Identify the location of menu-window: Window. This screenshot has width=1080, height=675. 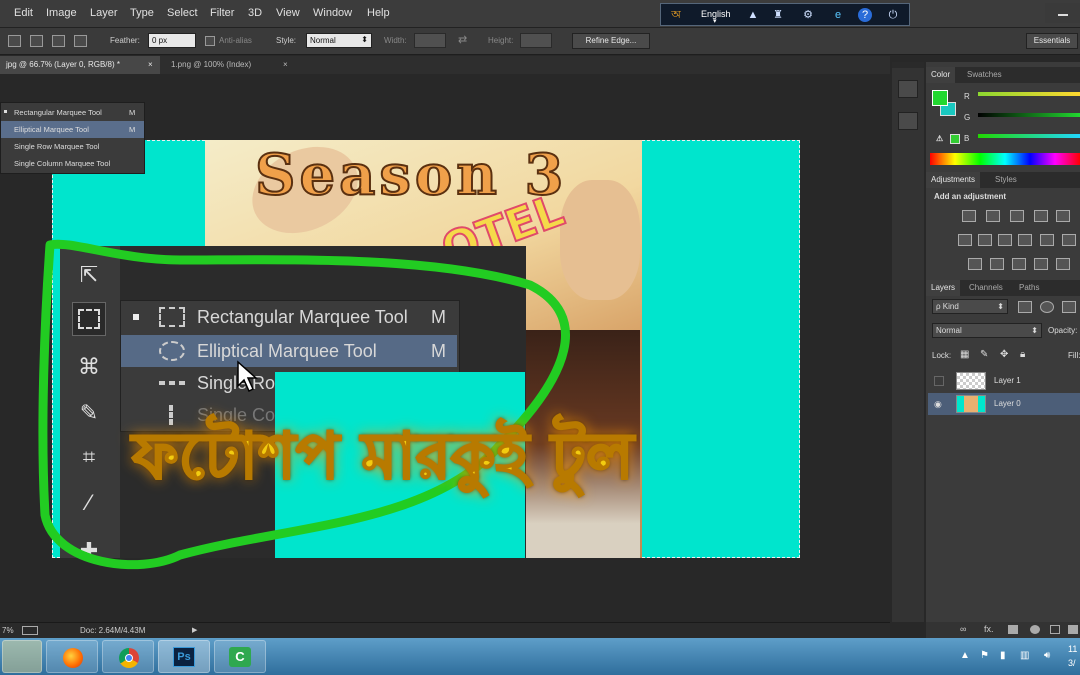
(332, 13).